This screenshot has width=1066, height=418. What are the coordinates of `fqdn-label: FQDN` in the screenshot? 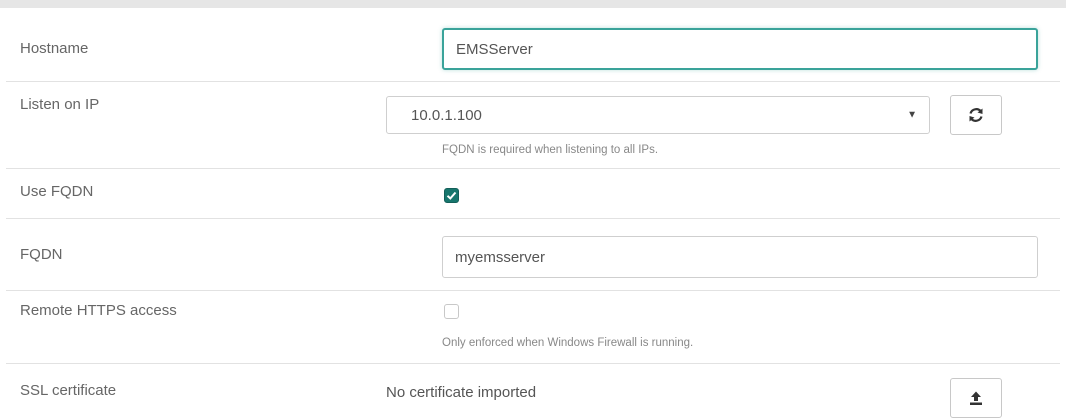 It's located at (41, 254).